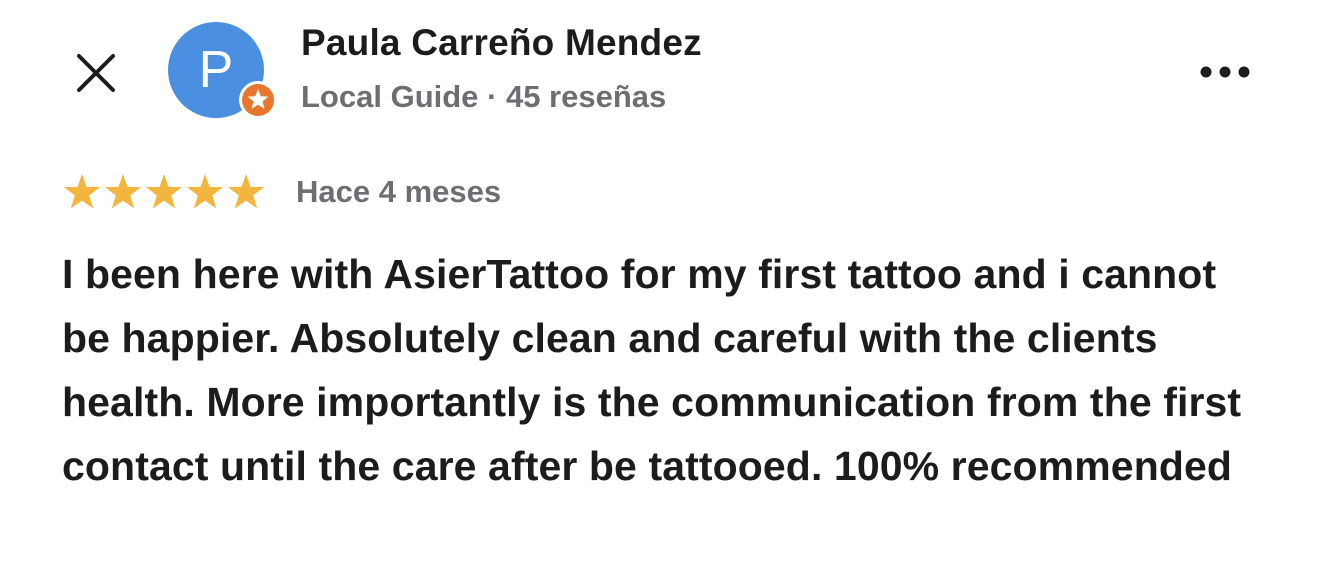  I want to click on local-guide-star-icon, so click(258, 100).